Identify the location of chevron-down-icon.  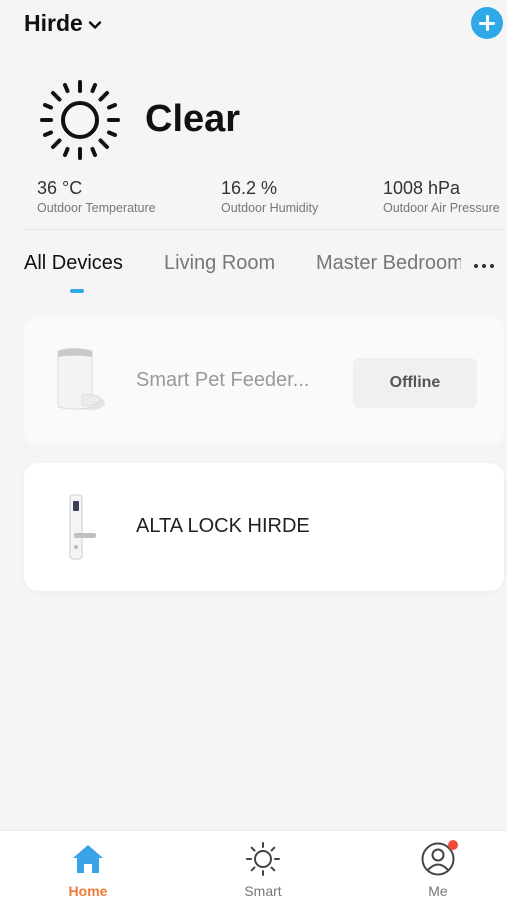
(94, 24).